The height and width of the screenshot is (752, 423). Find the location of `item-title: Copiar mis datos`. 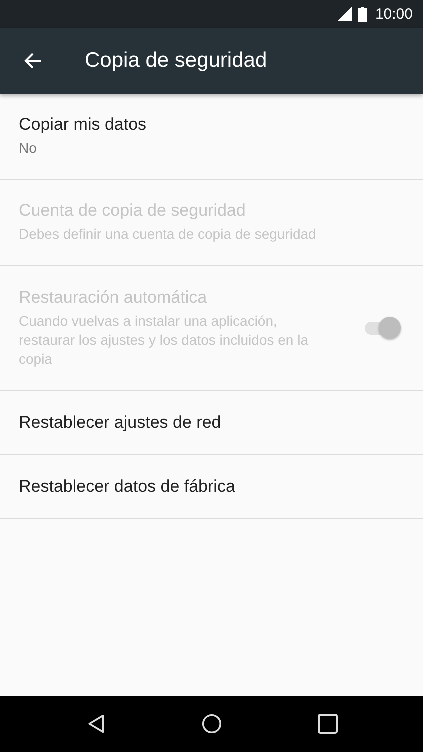

item-title: Copiar mis datos is located at coordinates (83, 125).